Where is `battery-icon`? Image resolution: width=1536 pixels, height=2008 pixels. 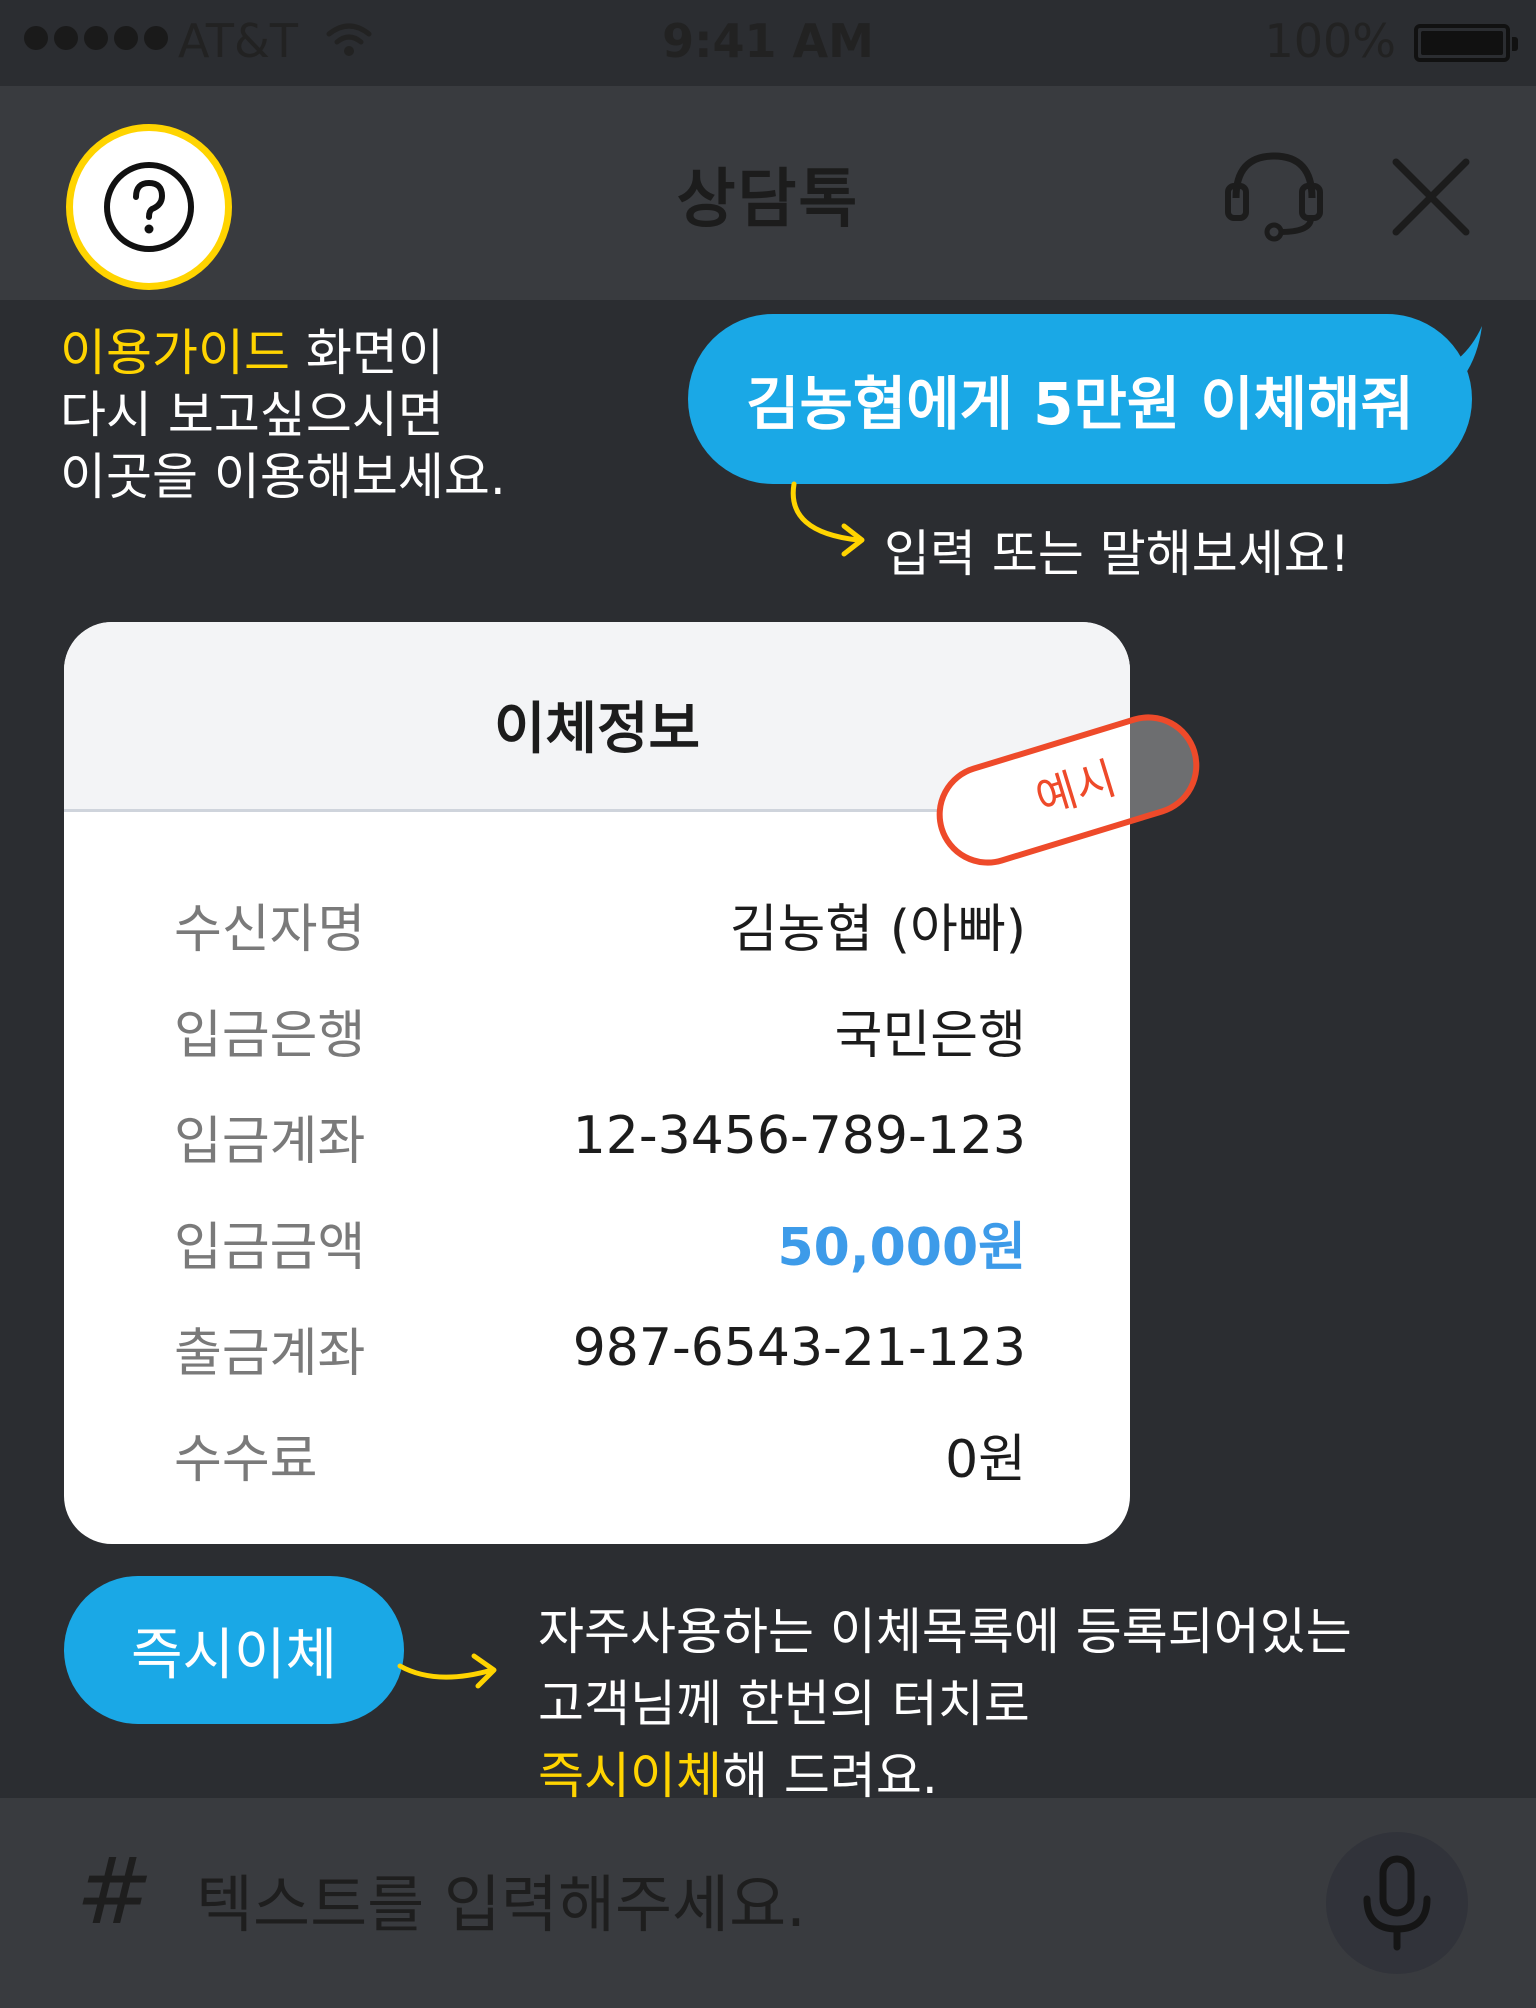 battery-icon is located at coordinates (1466, 43).